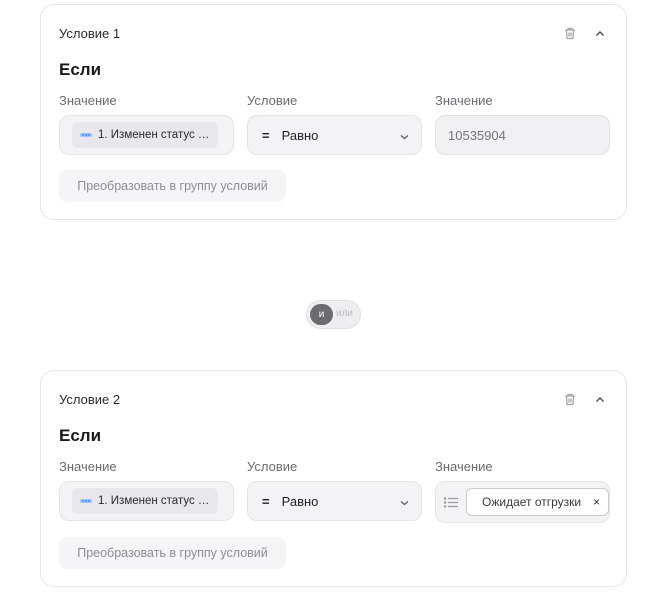 This screenshot has height=593, width=661. I want to click on value-tags-field: Ожидает отгрузки ×, so click(522, 502).